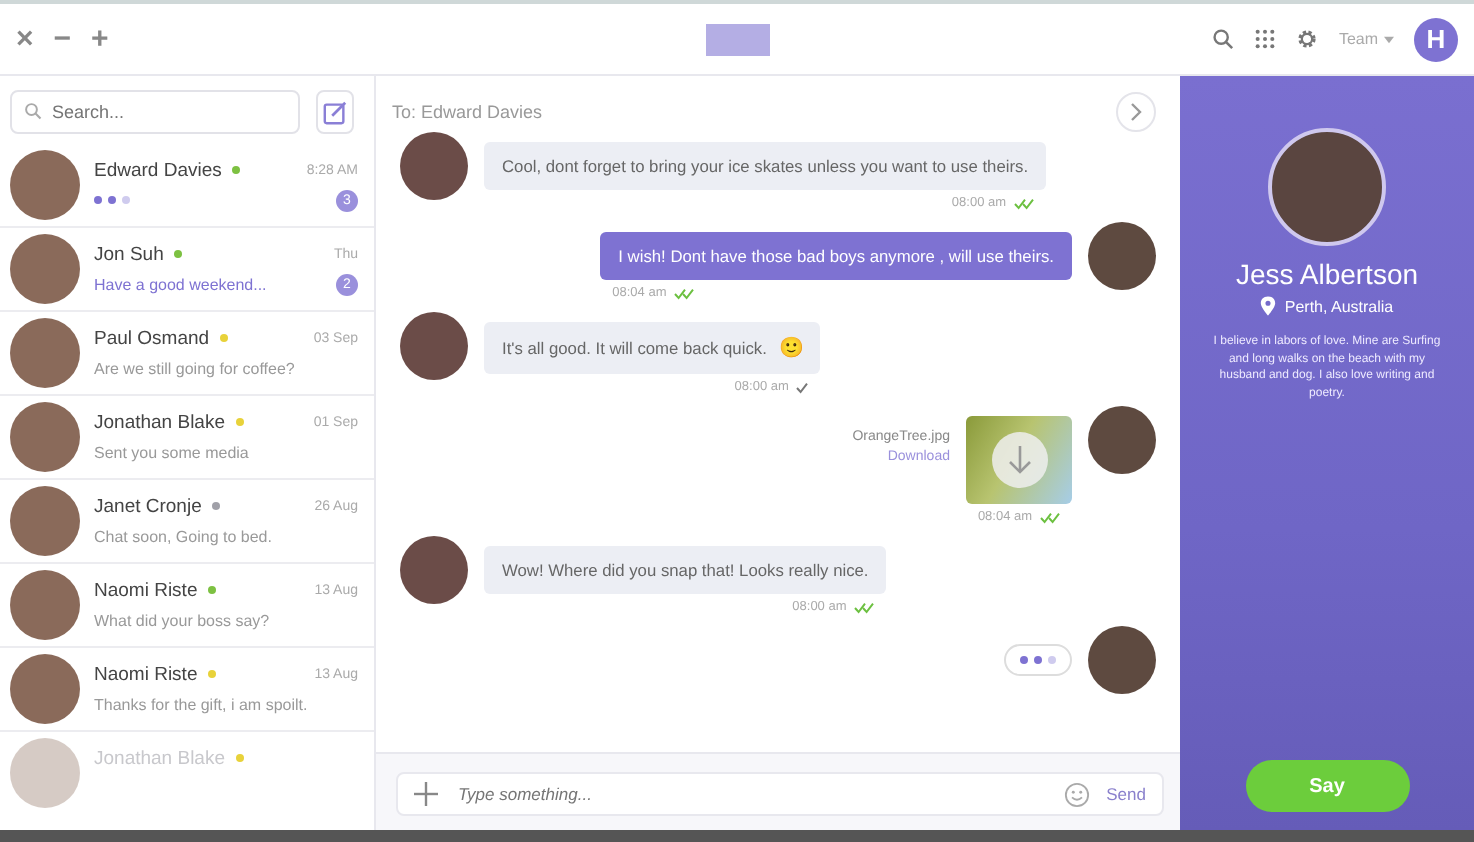 This screenshot has height=842, width=1474. I want to click on profile-location: Perth, Australia, so click(1339, 306).